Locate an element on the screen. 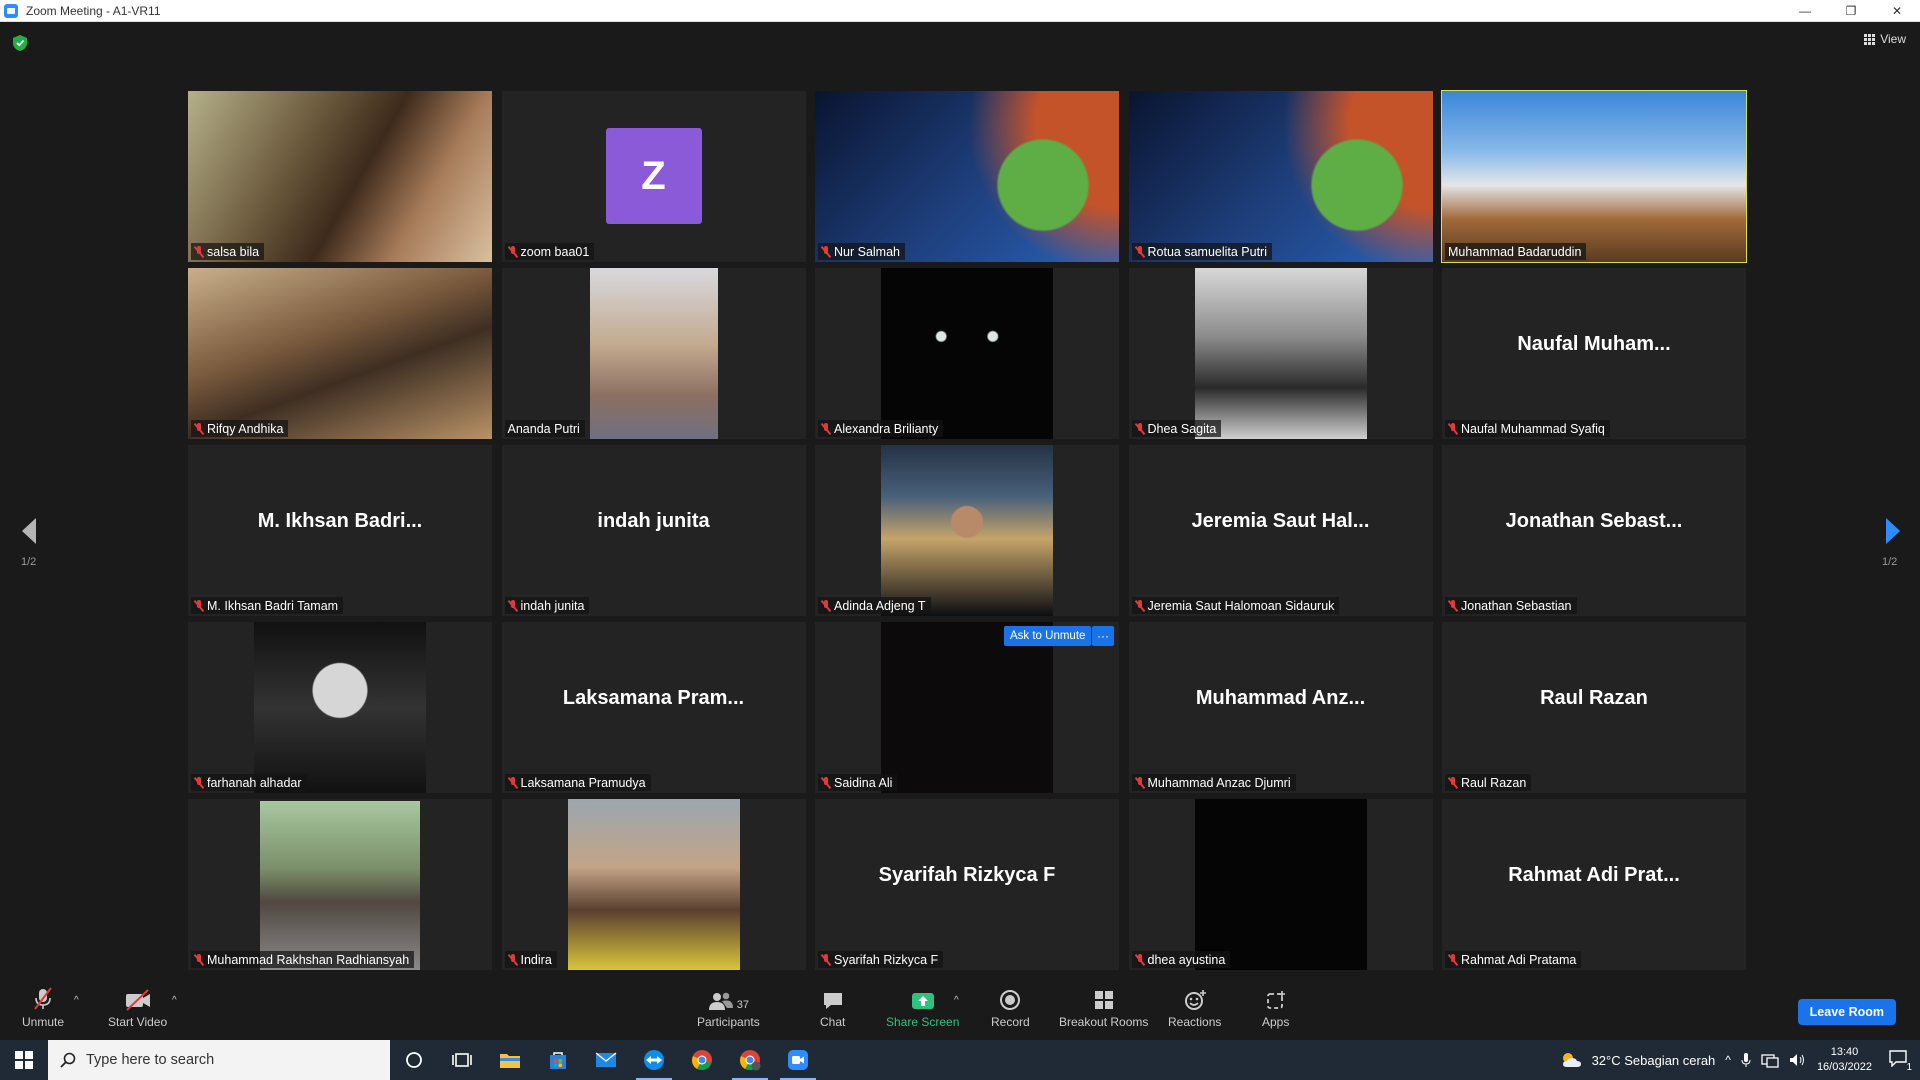 This screenshot has height=1080, width=1920. participant-tile: Muhammad Badaruddin is located at coordinates (1594, 176).